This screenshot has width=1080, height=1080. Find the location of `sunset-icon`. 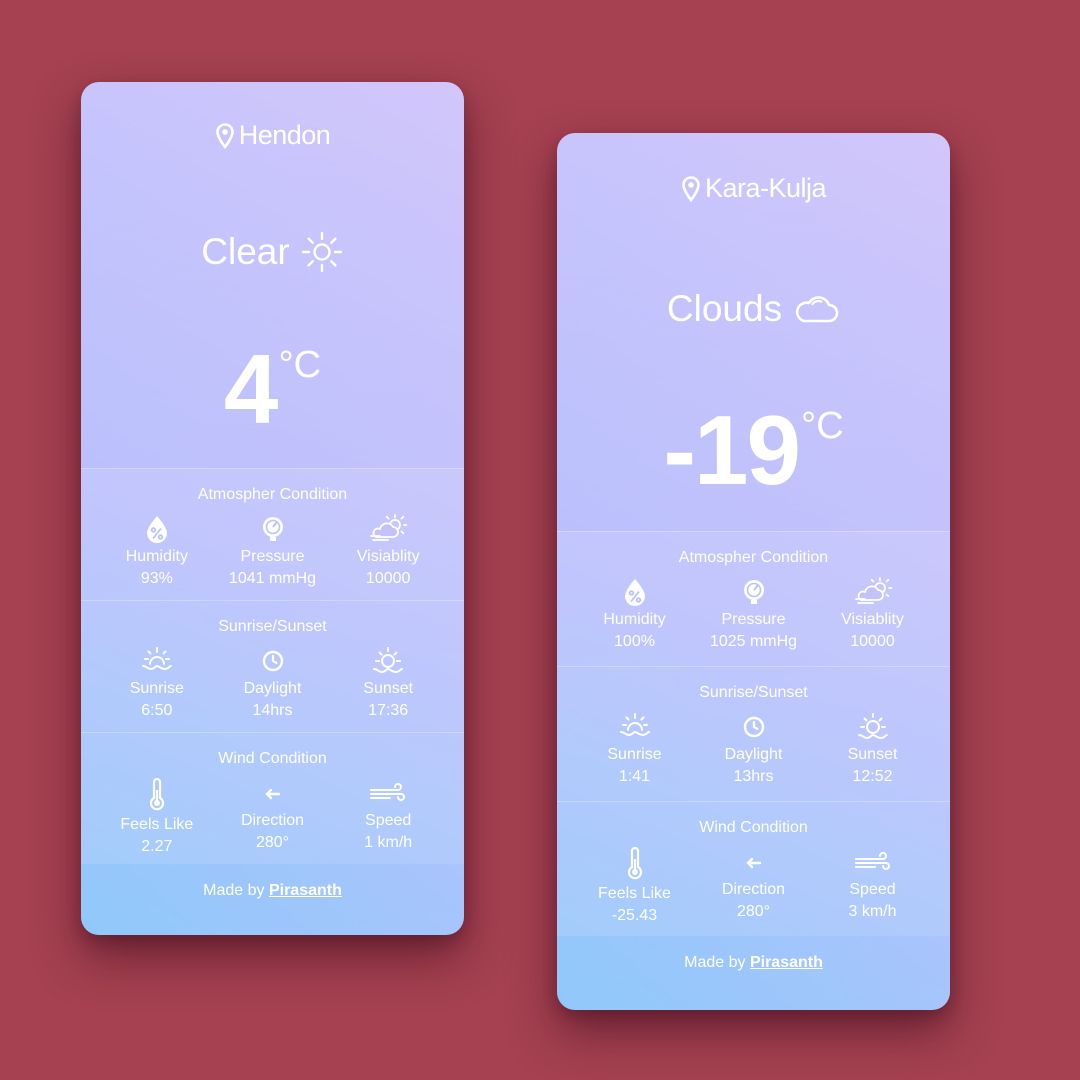

sunset-icon is located at coordinates (388, 660).